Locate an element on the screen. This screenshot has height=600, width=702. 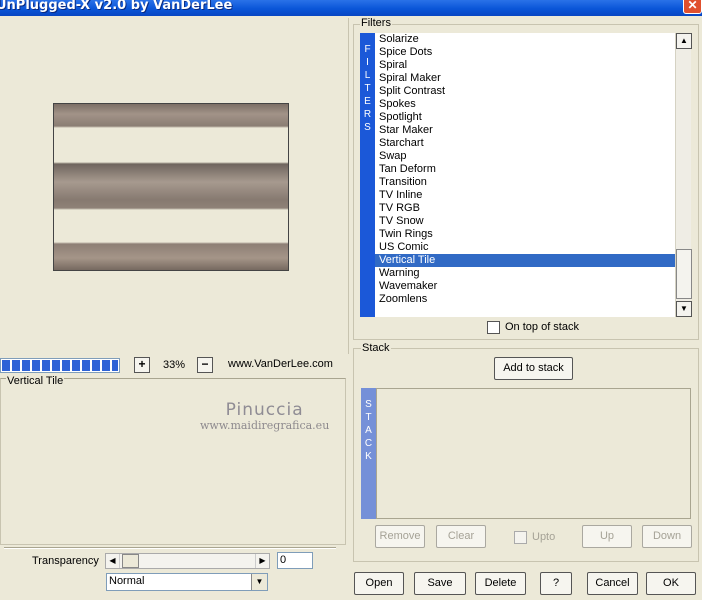
save-button: Save is located at coordinates (440, 583).